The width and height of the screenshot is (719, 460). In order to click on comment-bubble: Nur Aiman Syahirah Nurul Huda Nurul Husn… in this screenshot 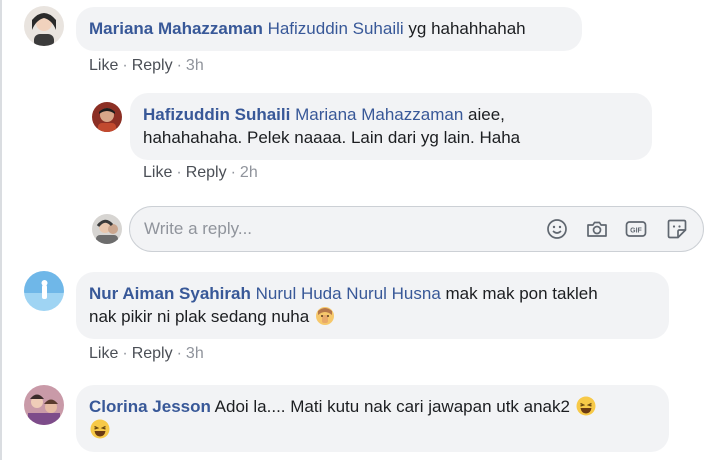, I will do `click(372, 305)`.